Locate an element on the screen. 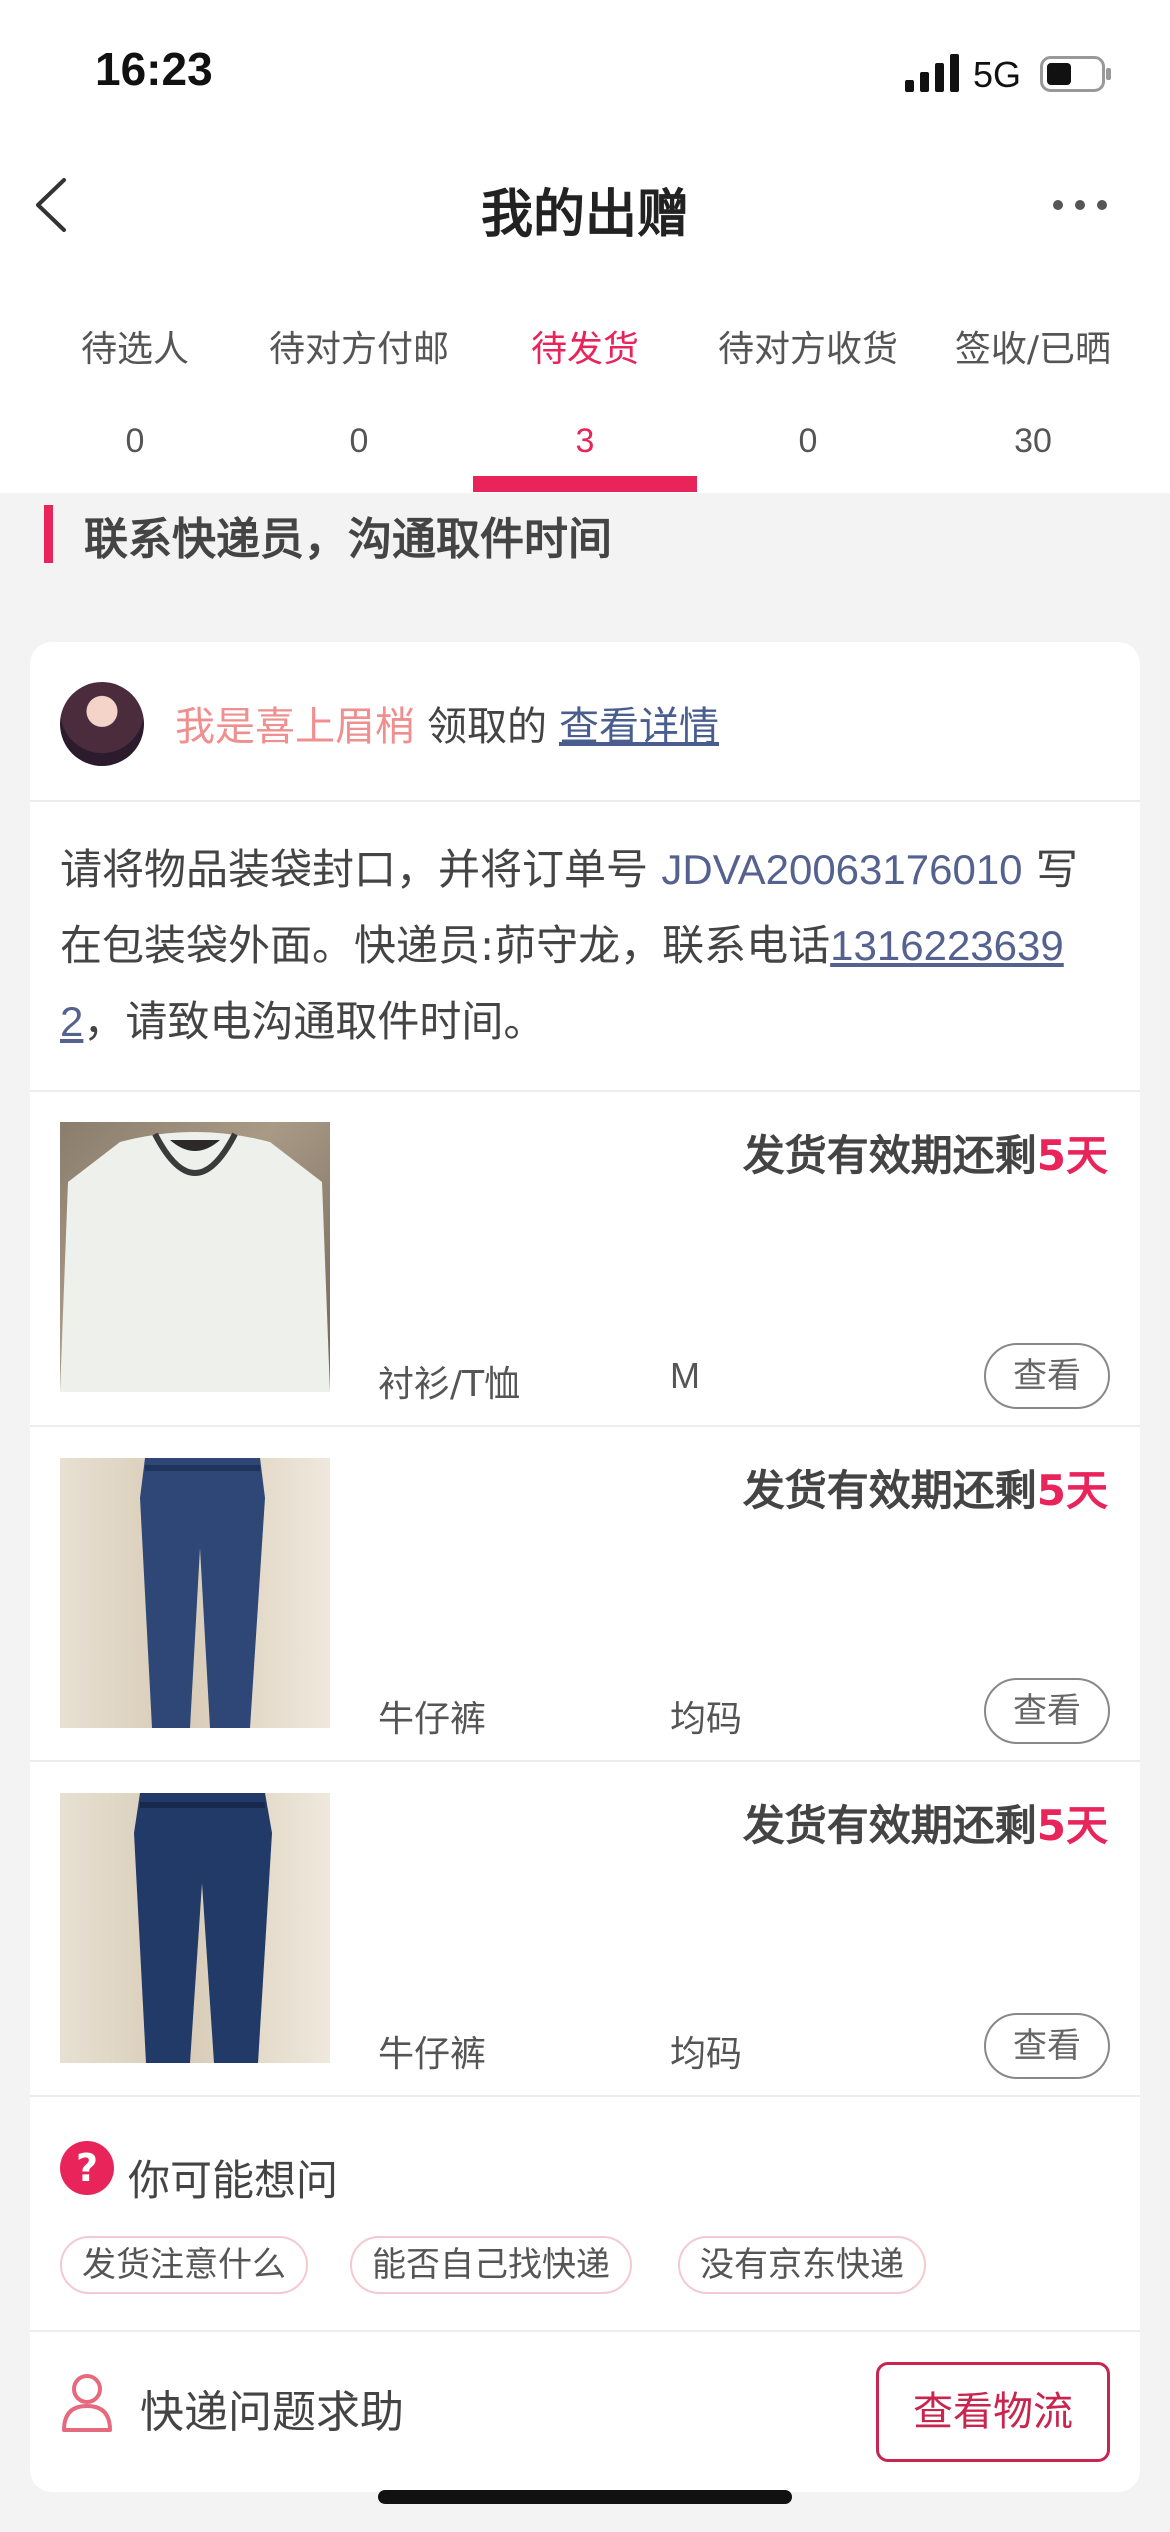  more-icon is located at coordinates (1080, 205).